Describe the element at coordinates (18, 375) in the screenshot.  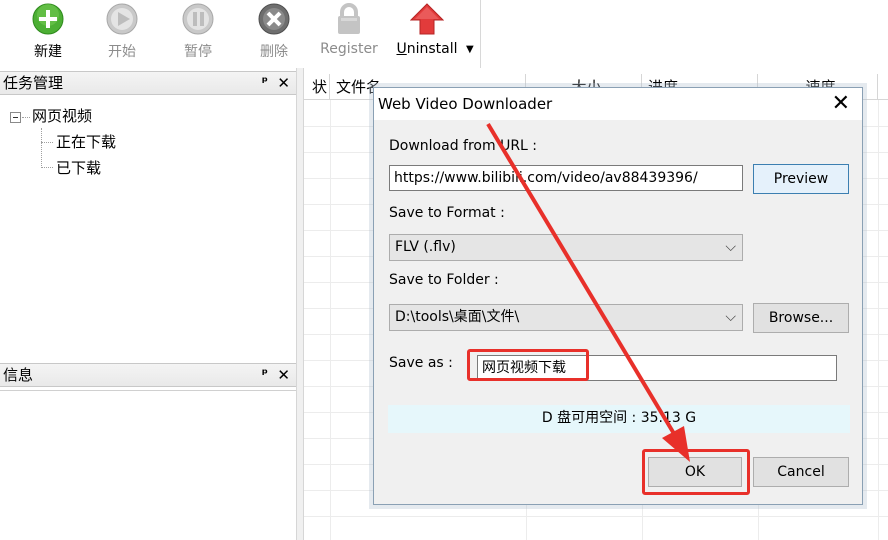
I see `info-pane-title: 信息` at that location.